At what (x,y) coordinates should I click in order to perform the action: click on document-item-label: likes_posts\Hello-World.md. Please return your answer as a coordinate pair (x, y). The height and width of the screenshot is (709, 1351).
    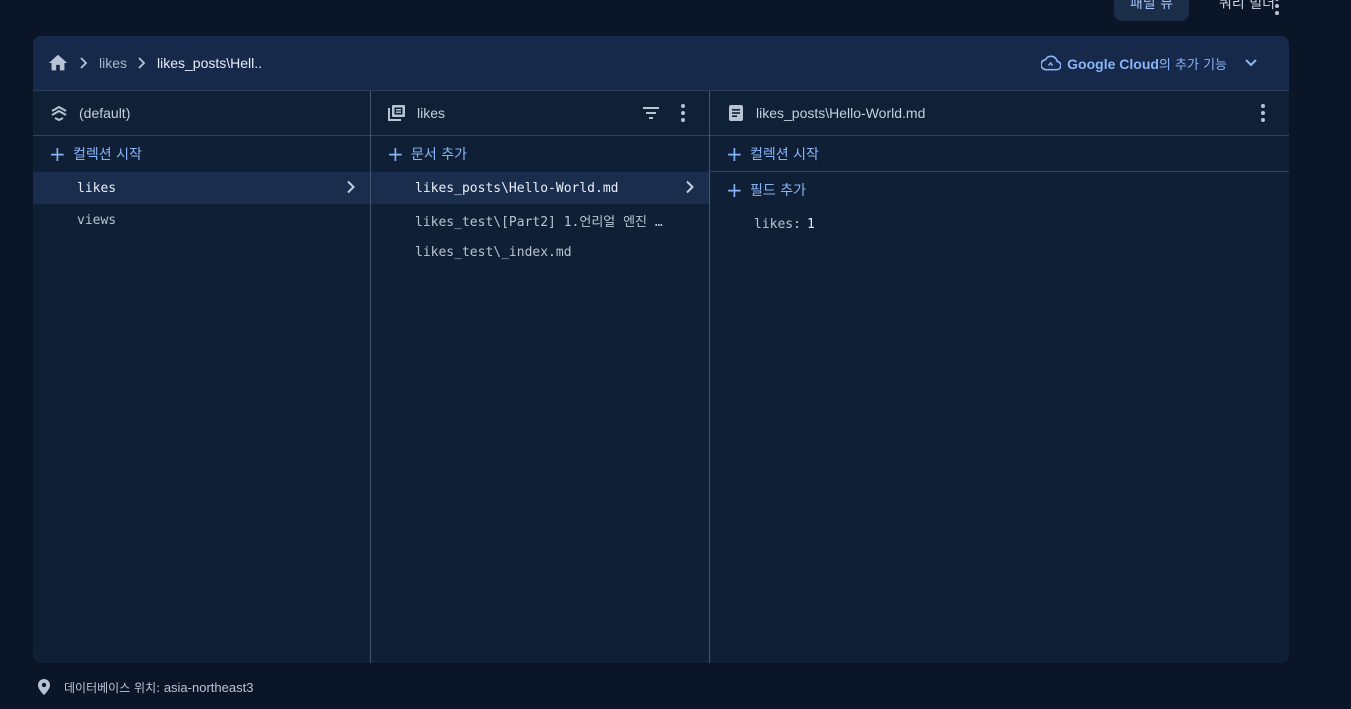
    Looking at the image, I should click on (517, 188).